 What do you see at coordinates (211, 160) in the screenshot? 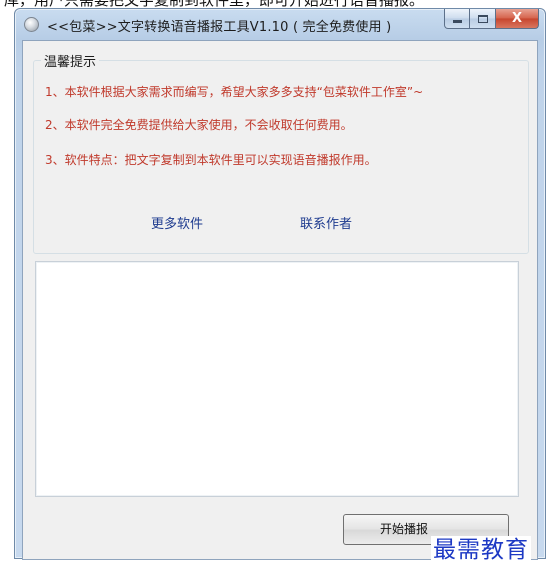
I see `tip-3: 3、软件特点：把文字复制到本软件里可以实现语音播报作用。` at bounding box center [211, 160].